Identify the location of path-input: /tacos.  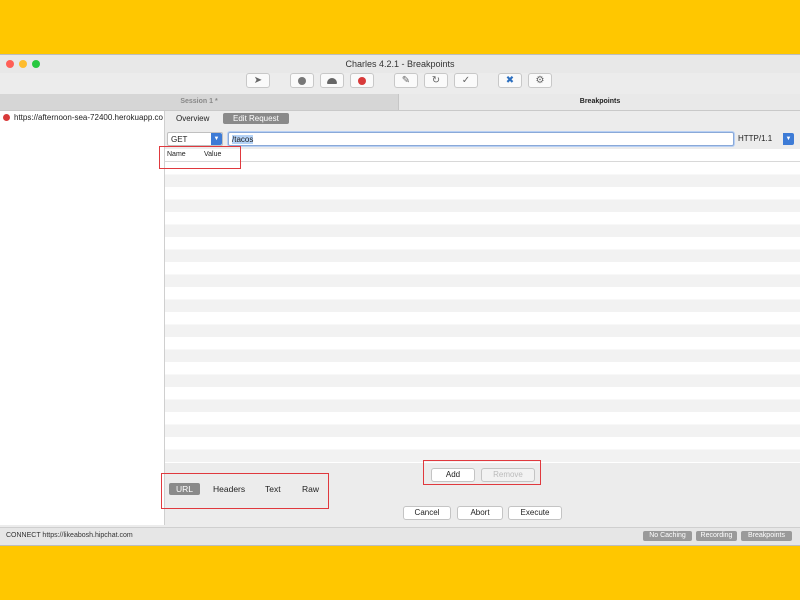
(481, 139).